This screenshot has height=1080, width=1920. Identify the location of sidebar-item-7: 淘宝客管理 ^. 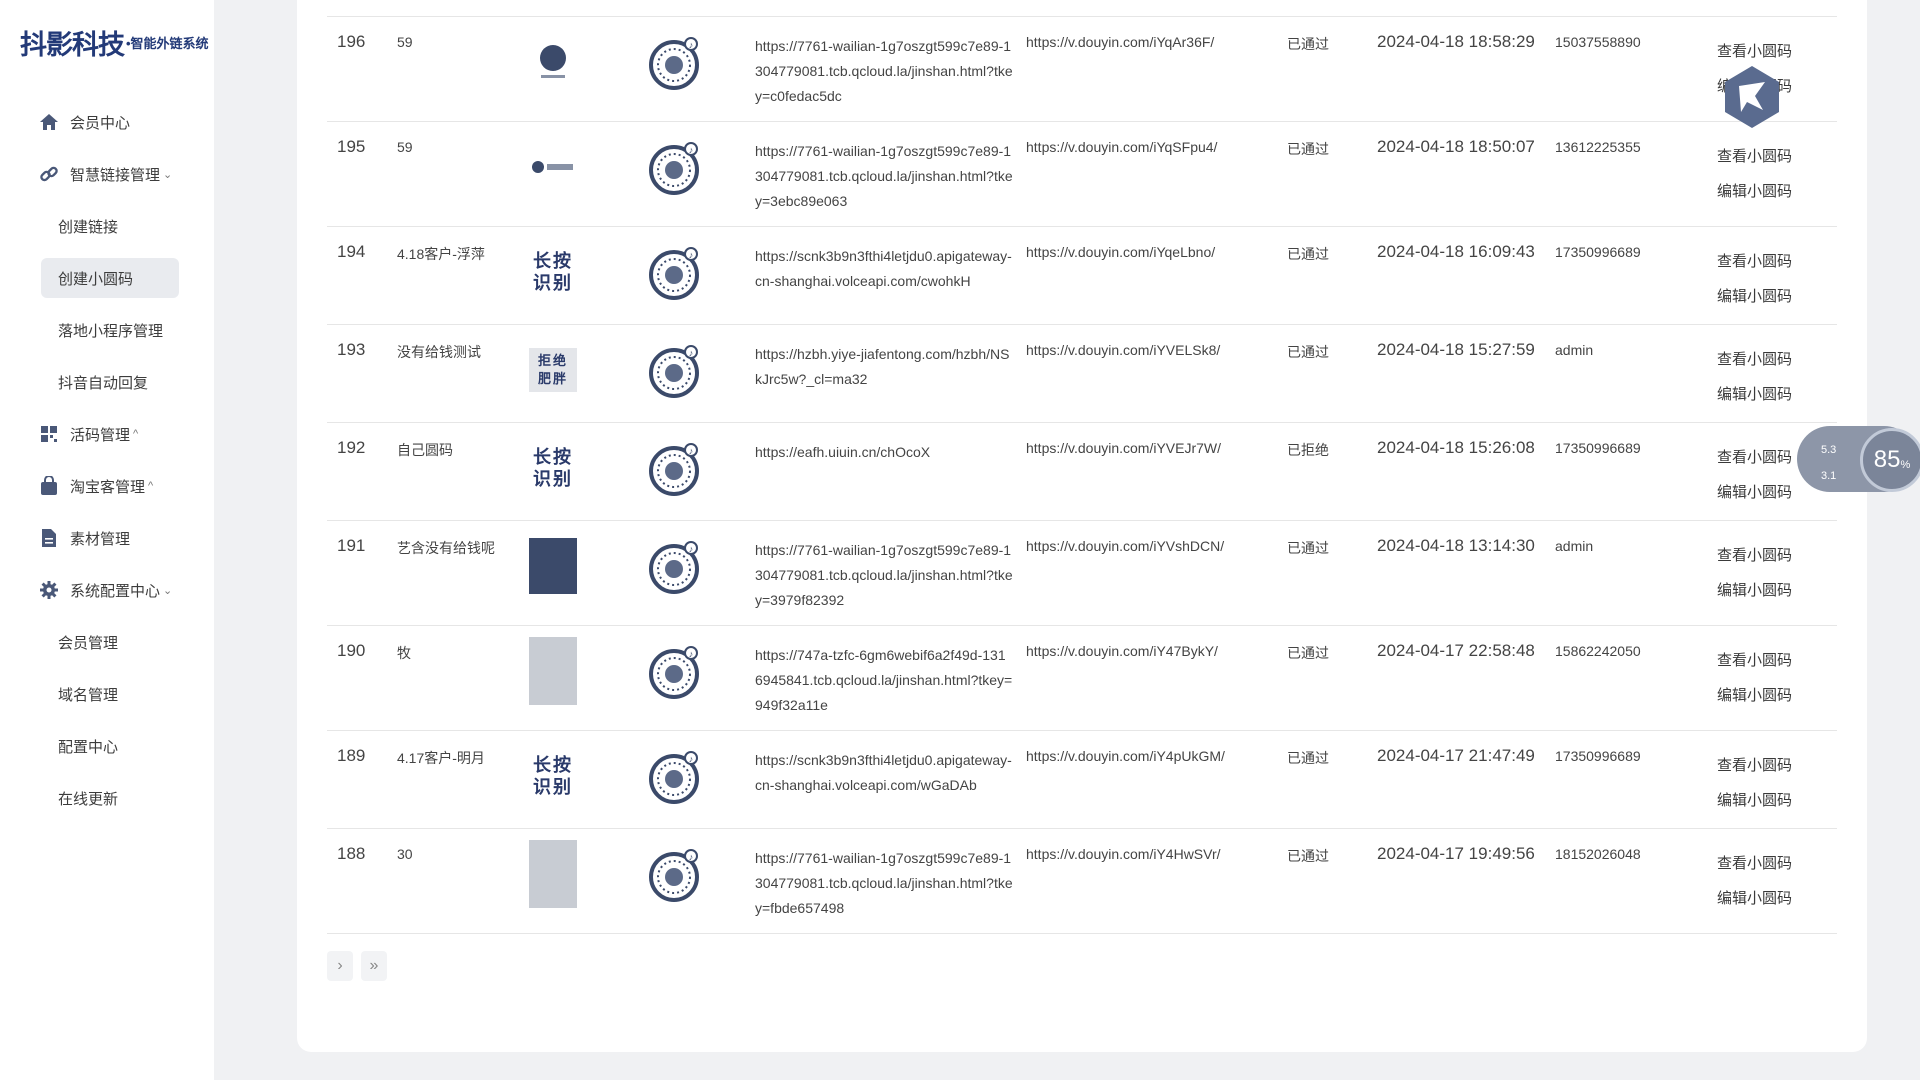
(107, 486).